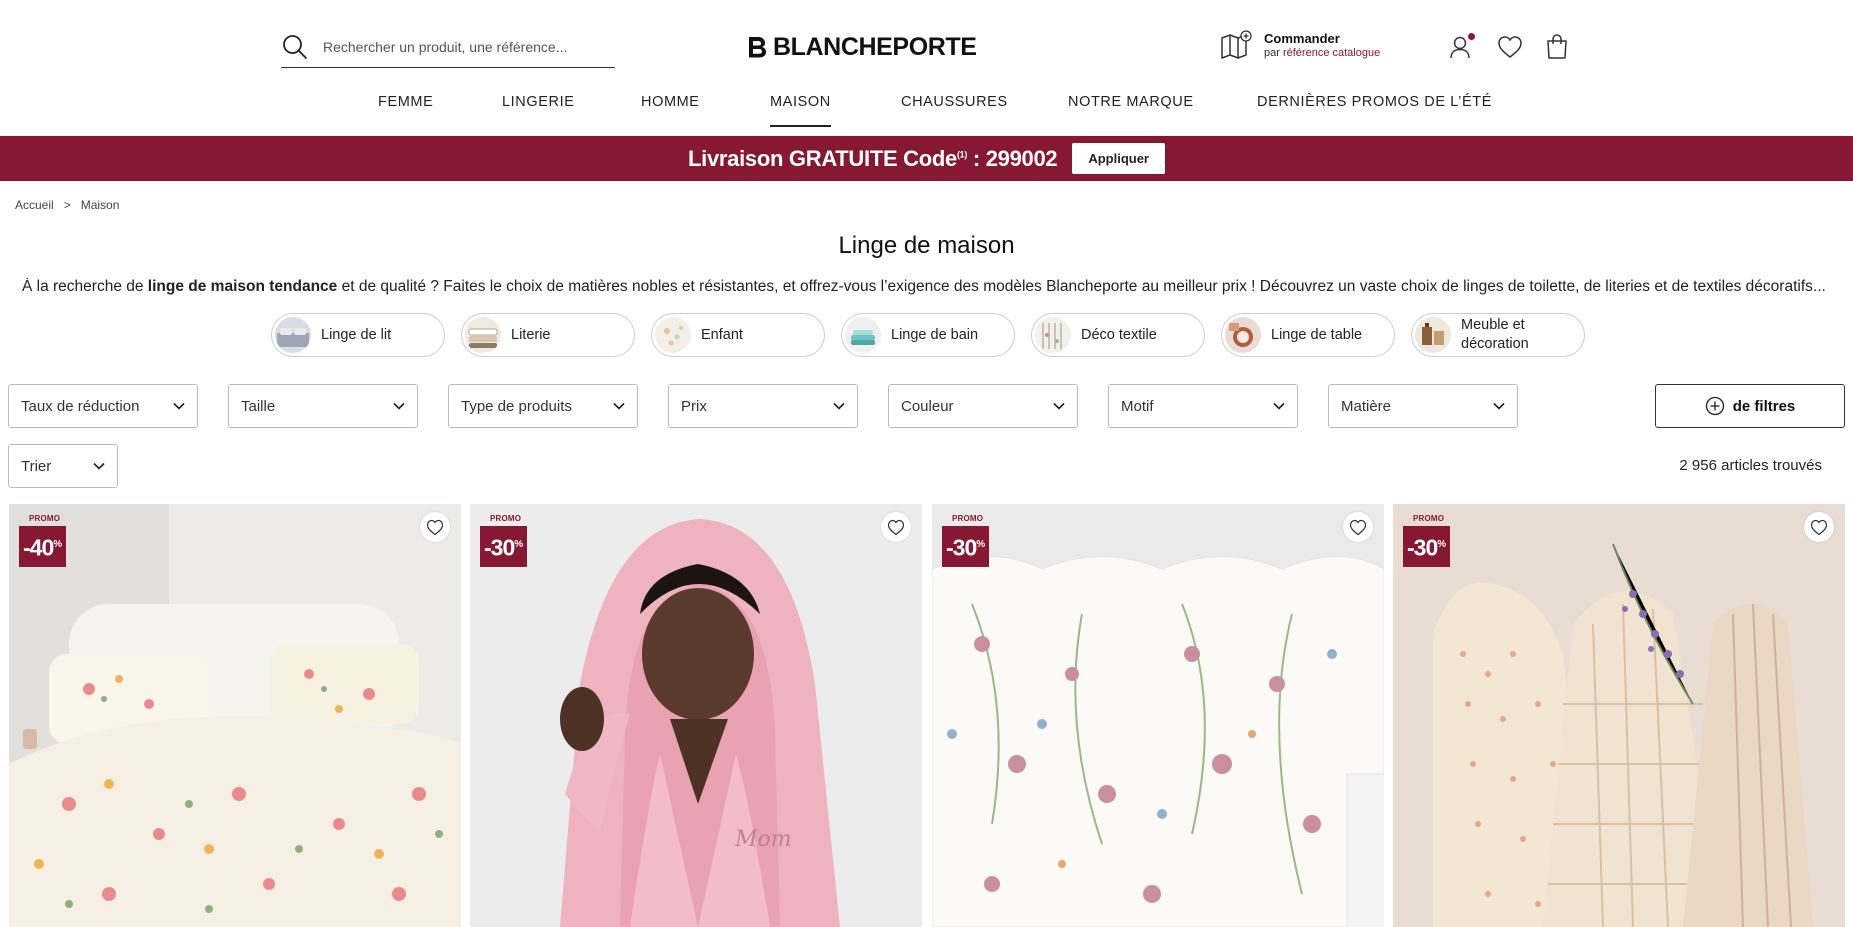  I want to click on filter-taux-reduction: Taux de réduction, so click(103, 406).